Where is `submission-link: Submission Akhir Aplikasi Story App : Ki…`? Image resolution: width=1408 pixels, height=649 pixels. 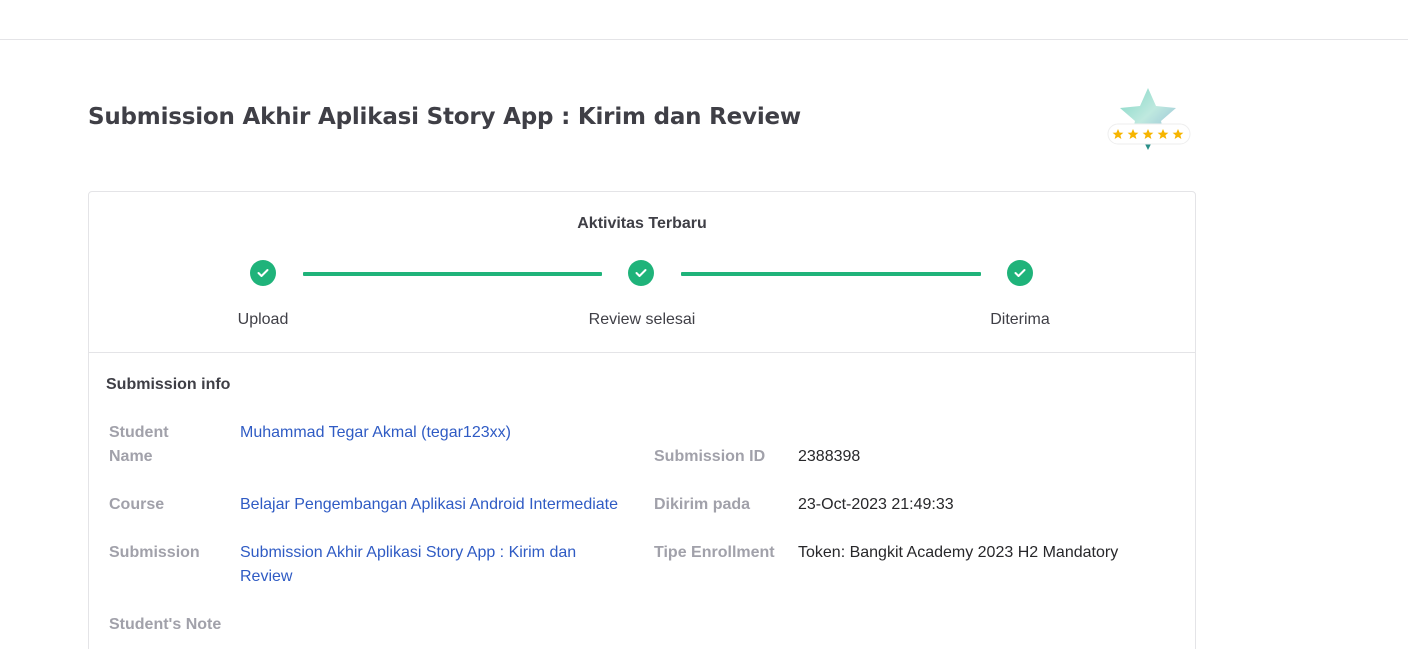
submission-link: Submission Akhir Aplikasi Story App : Ki… is located at coordinates (425, 565).